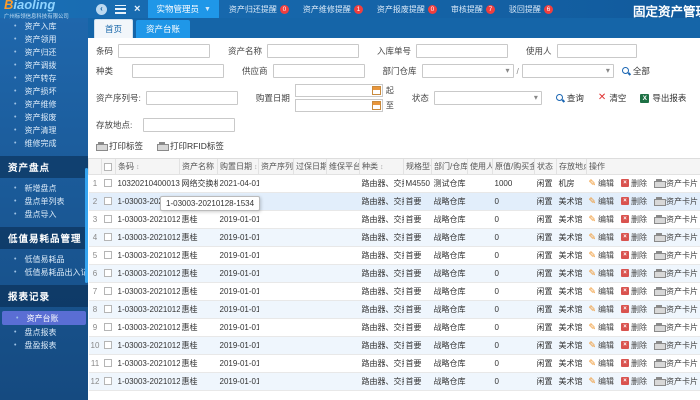  Describe the element at coordinates (338, 90) in the screenshot. I see `date-from-input` at that location.